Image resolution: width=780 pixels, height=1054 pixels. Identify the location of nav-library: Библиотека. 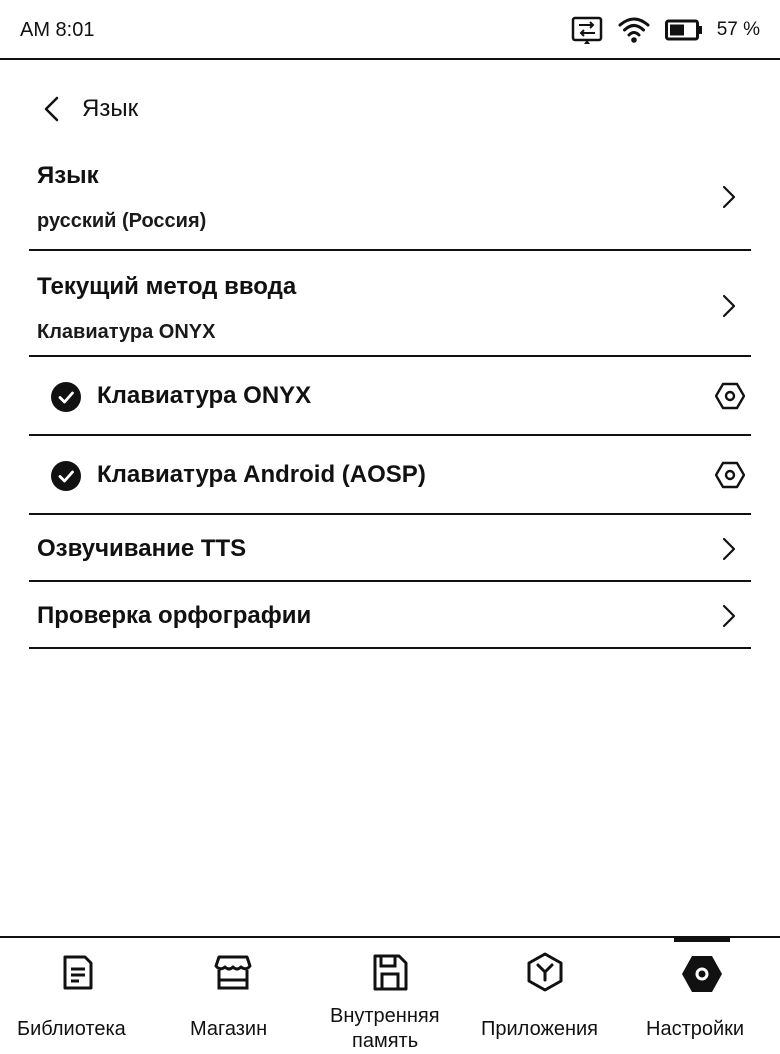
(78, 996).